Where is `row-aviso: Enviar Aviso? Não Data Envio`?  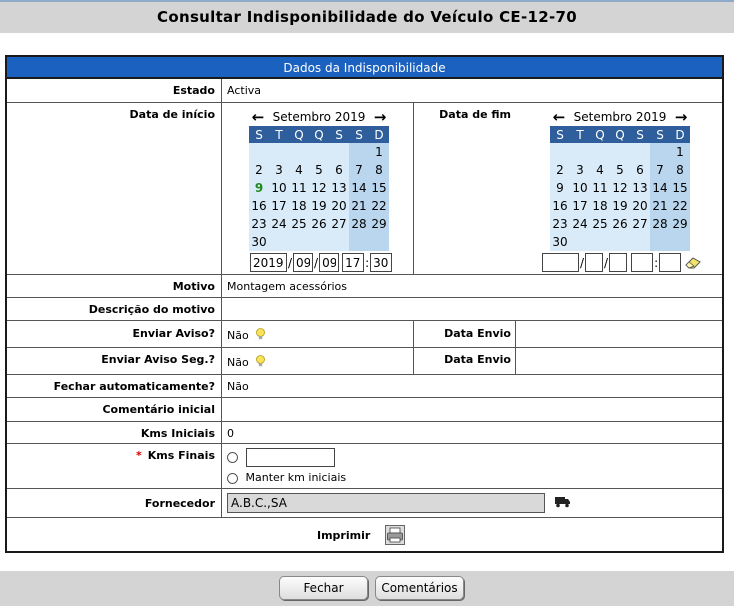
row-aviso: Enviar Aviso? Não Data Envio is located at coordinates (364, 334).